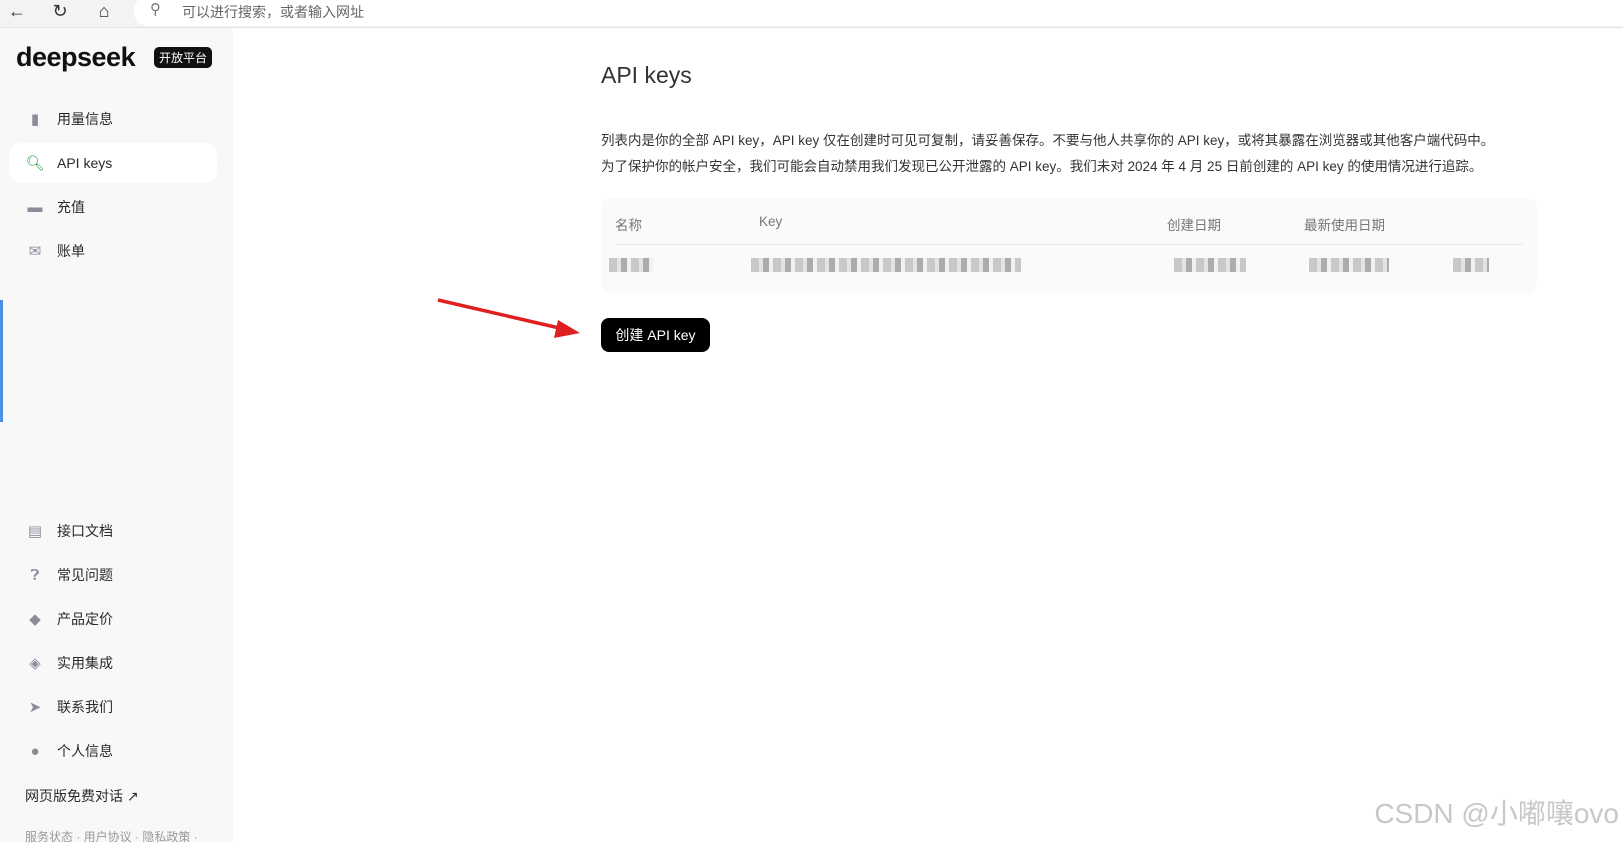  I want to click on key-icon: 🔍︎, so click(35, 163).